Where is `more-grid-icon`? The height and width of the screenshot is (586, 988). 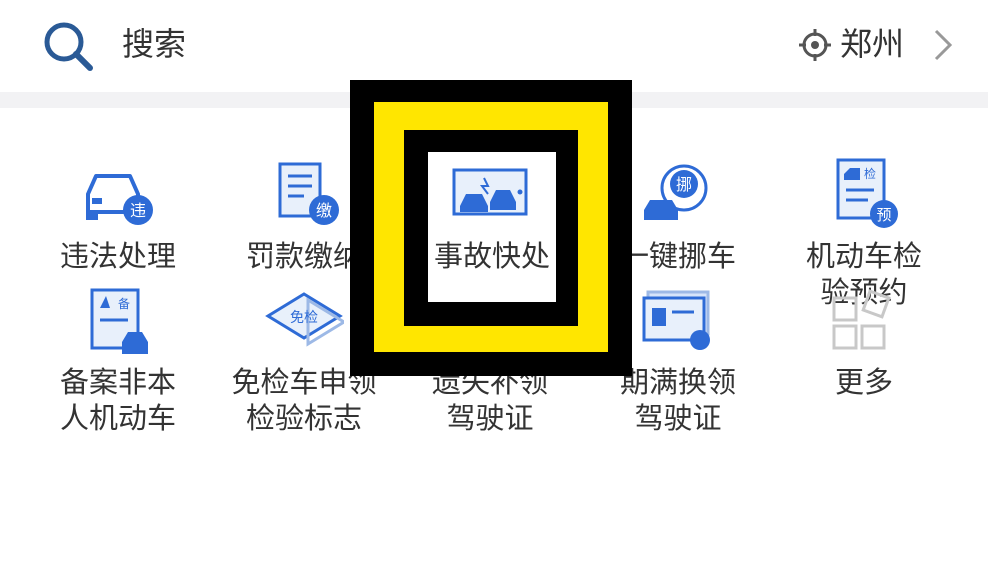 more-grid-icon is located at coordinates (861, 319).